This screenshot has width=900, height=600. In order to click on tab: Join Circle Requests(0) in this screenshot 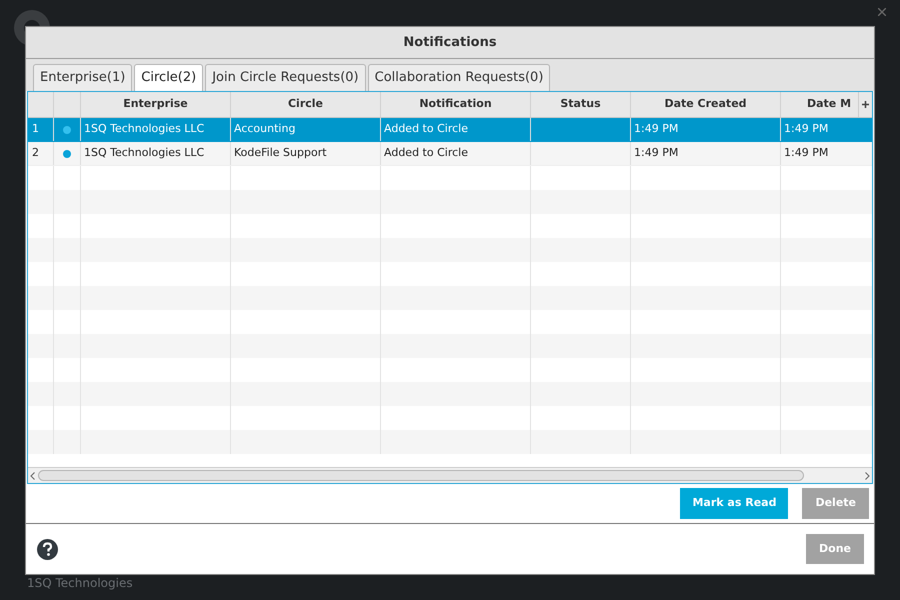, I will do `click(285, 77)`.